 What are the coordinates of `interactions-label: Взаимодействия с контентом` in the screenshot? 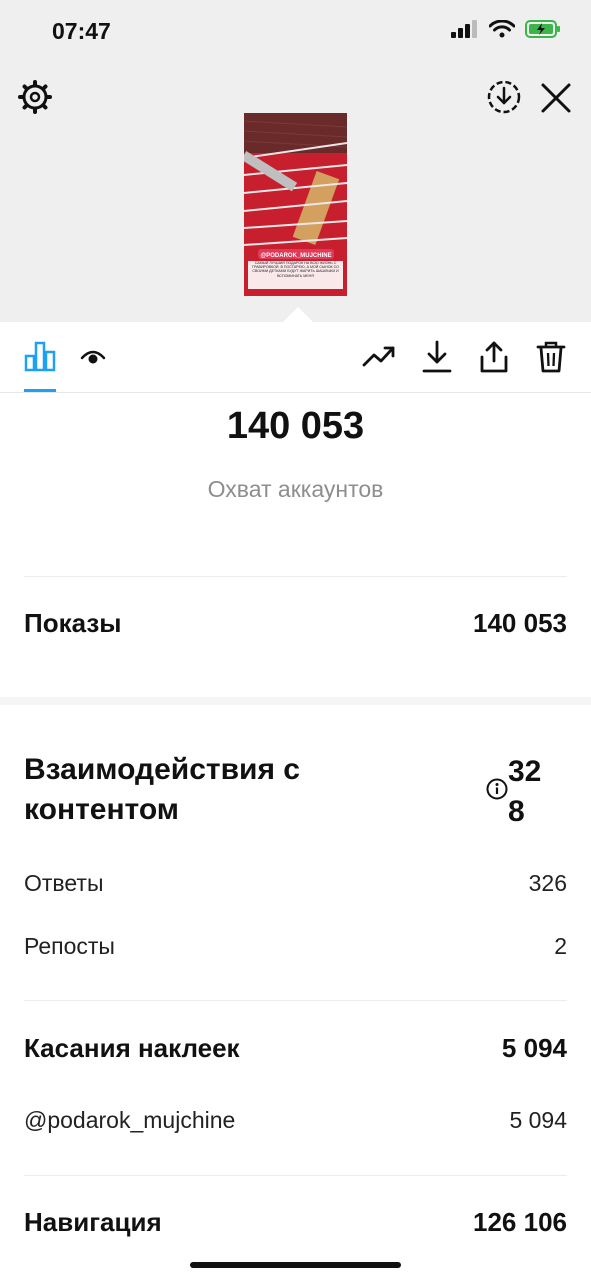 It's located at (162, 789).